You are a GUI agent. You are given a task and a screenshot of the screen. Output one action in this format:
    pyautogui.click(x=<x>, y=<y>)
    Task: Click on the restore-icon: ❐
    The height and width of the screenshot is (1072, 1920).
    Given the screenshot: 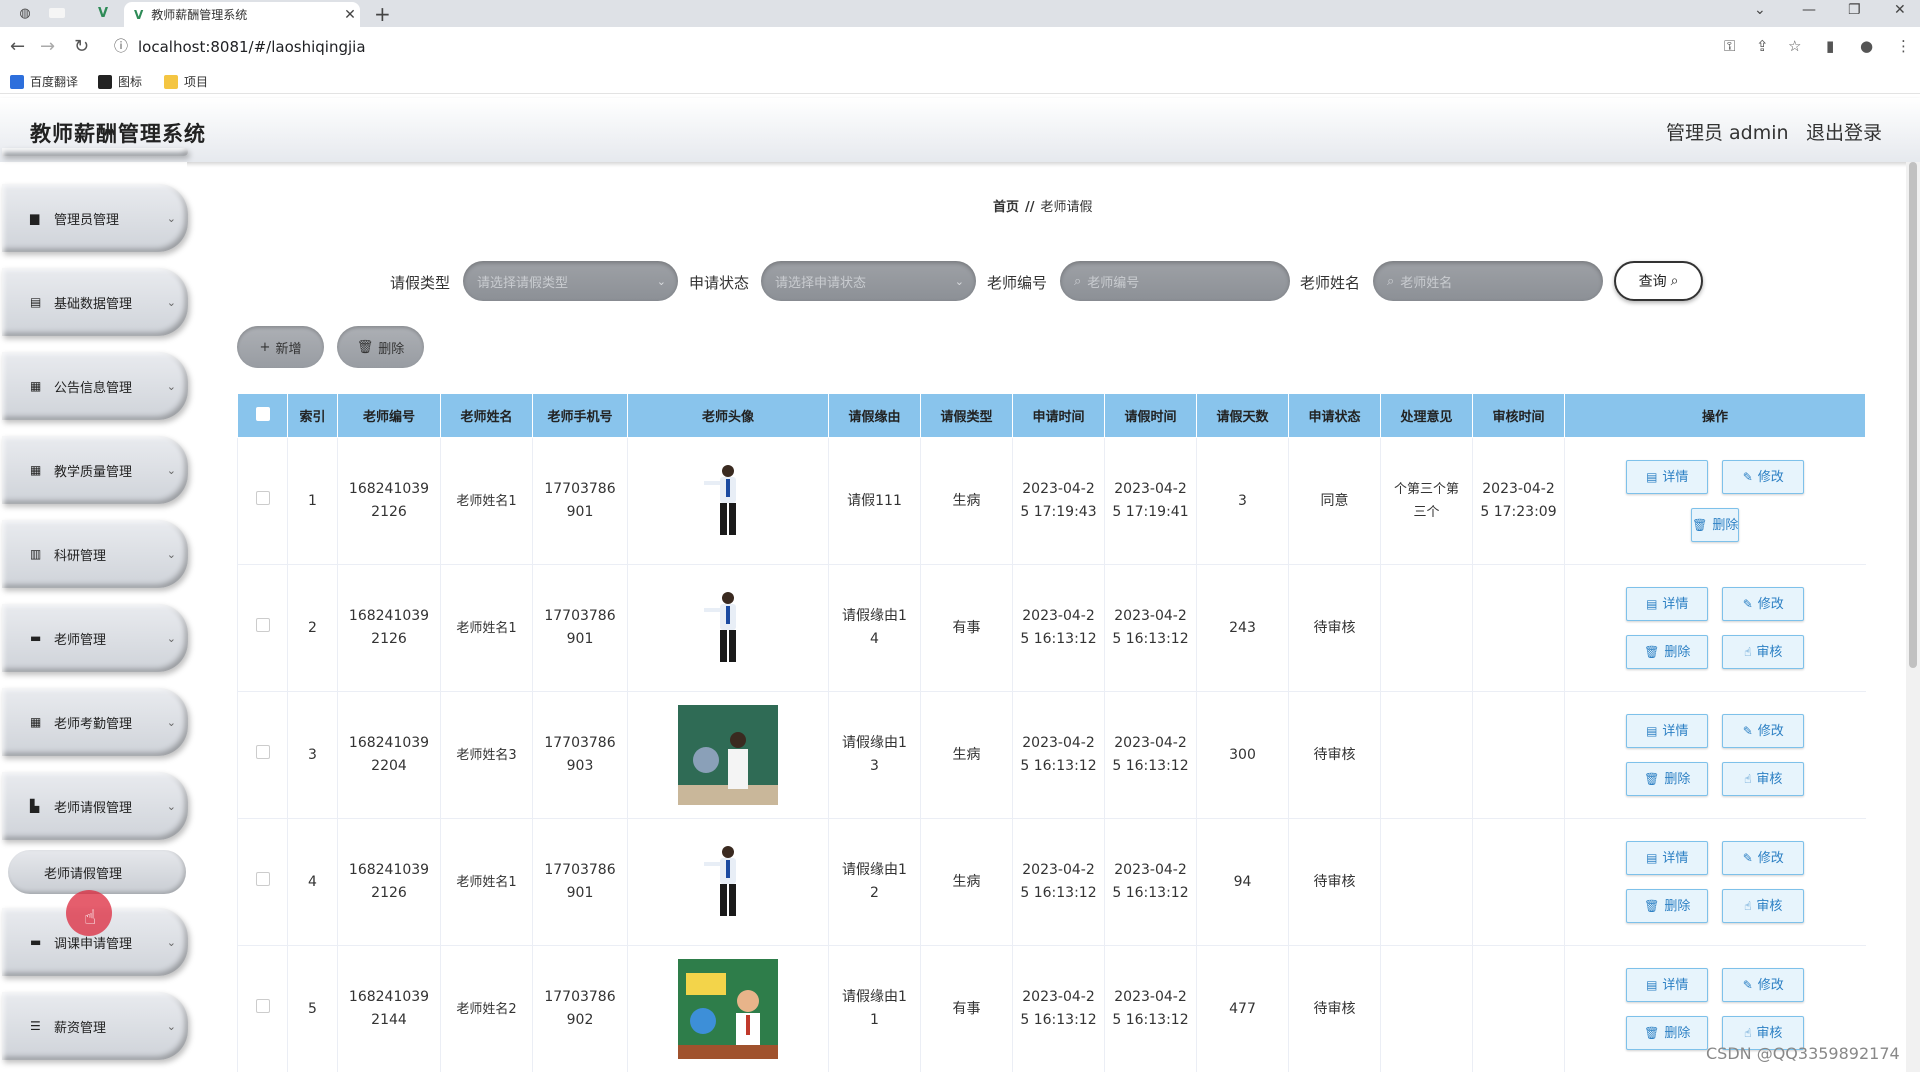 What is the action you would take?
    pyautogui.click(x=1854, y=10)
    